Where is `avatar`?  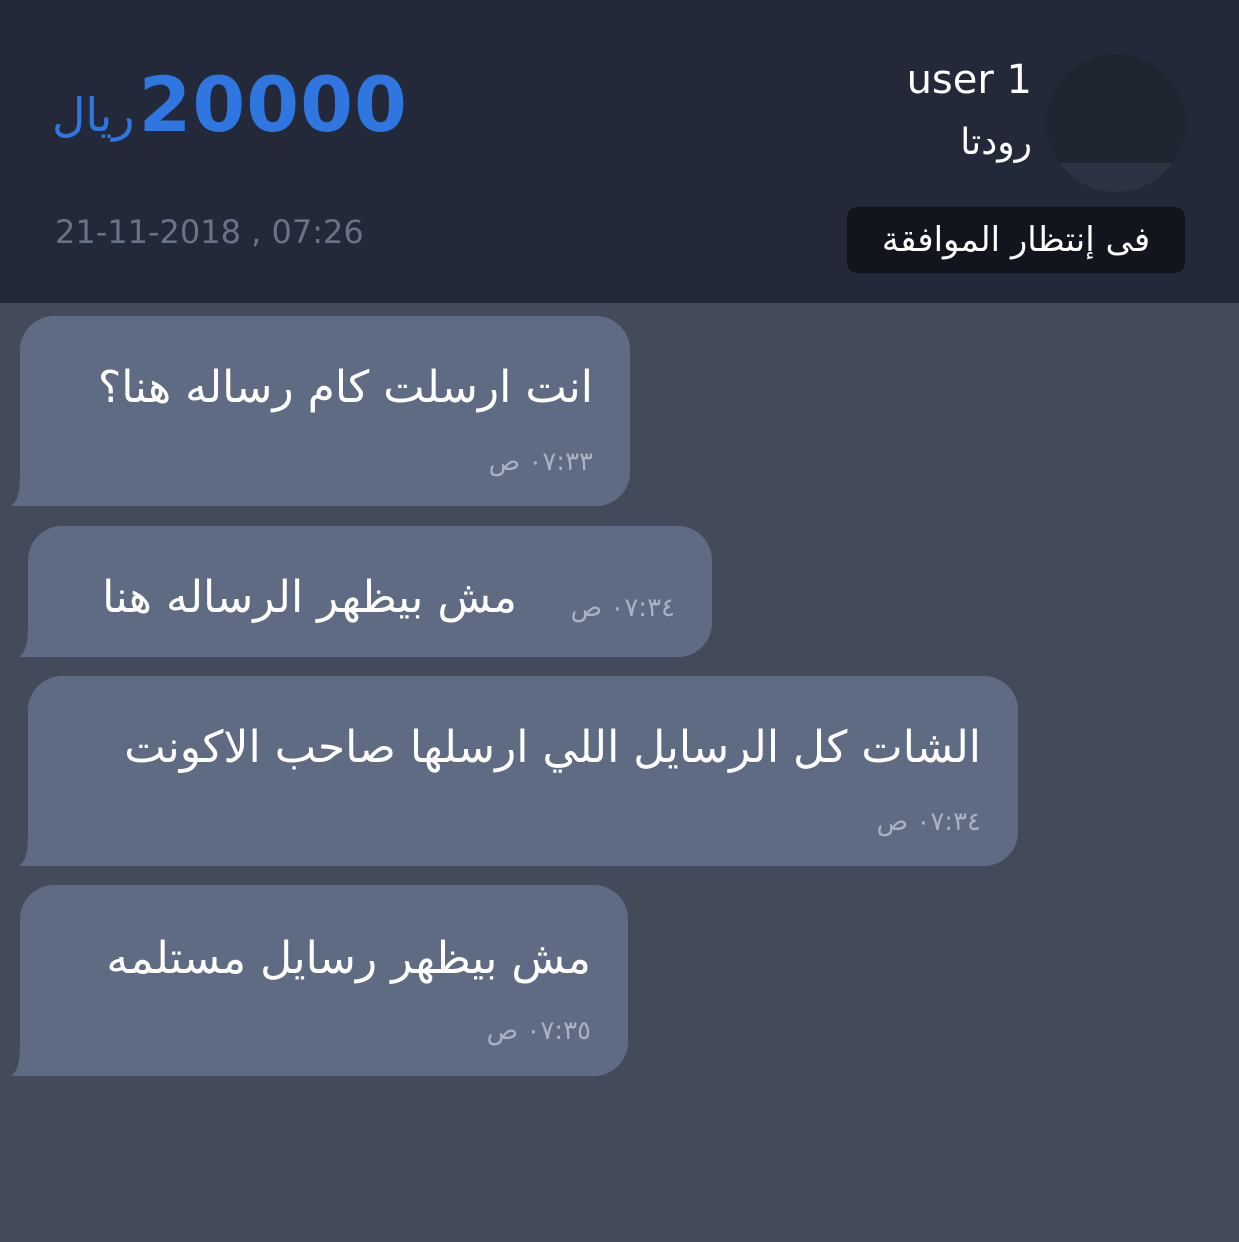
avatar is located at coordinates (1116, 123).